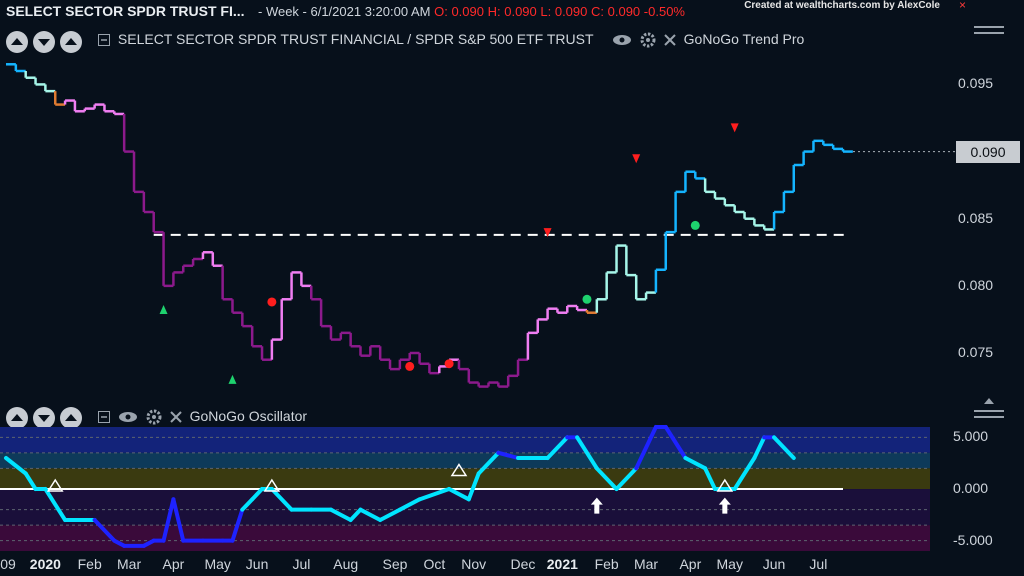  What do you see at coordinates (976, 217) in the screenshot?
I see `price-tick-label: 0.085` at bounding box center [976, 217].